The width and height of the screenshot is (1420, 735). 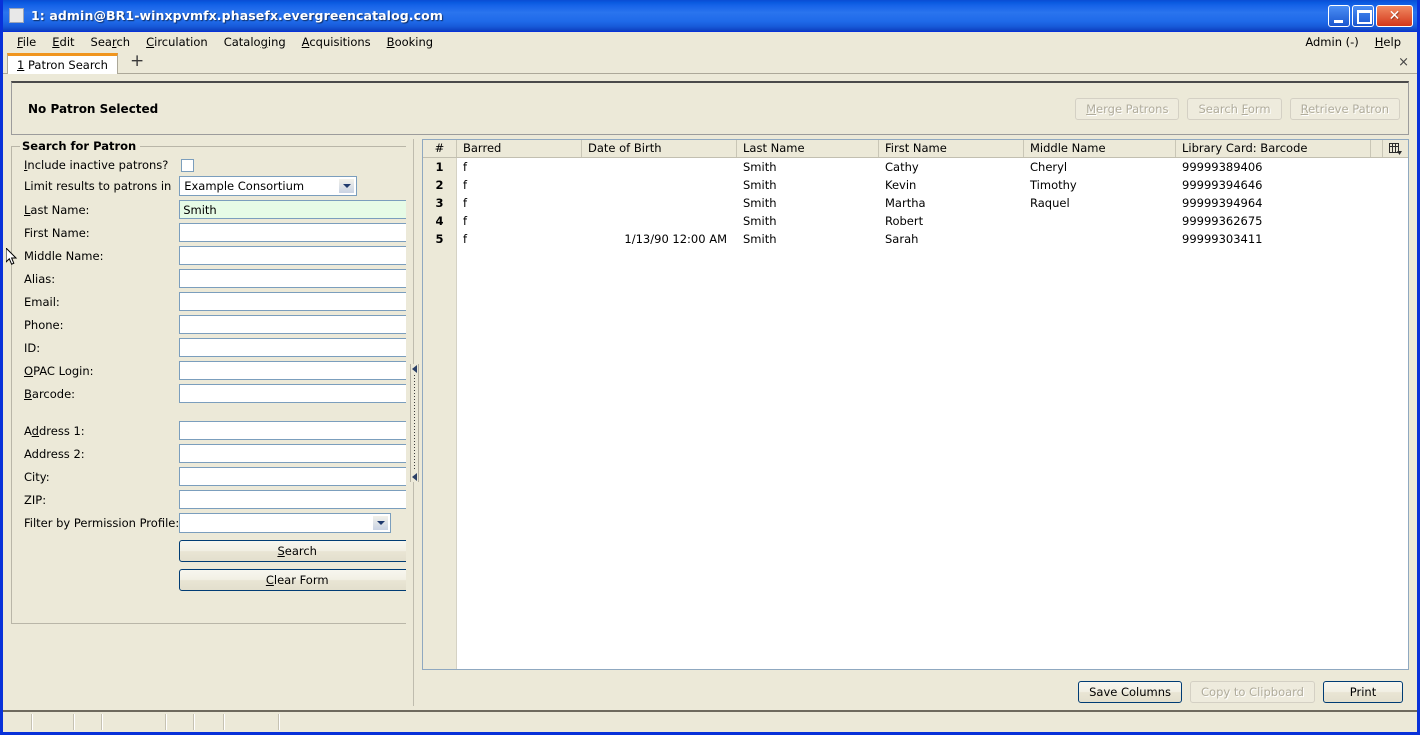 What do you see at coordinates (292, 324) in the screenshot?
I see `phone-input` at bounding box center [292, 324].